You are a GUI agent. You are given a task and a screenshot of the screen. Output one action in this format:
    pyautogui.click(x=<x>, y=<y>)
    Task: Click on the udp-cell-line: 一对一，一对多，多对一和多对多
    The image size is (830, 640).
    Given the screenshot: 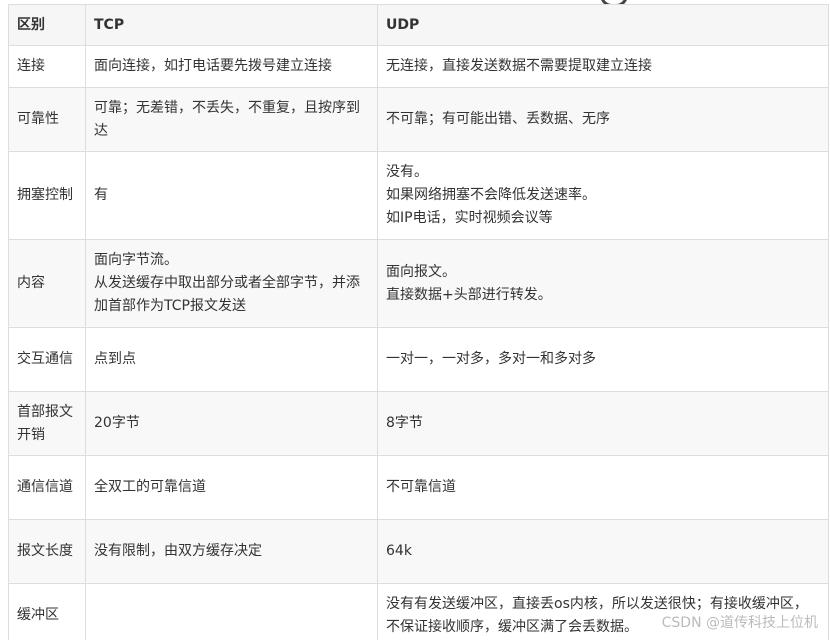 What is the action you would take?
    pyautogui.click(x=491, y=359)
    